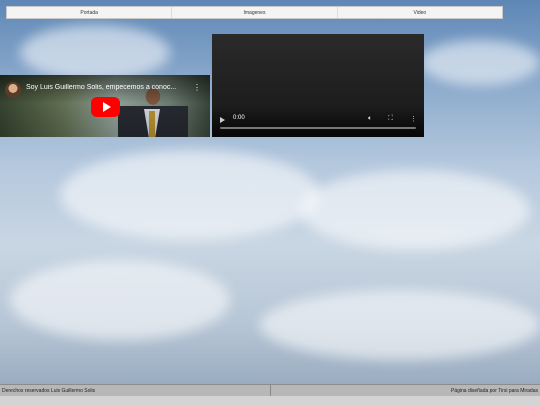 The width and height of the screenshot is (540, 405). I want to click on mute-icon: 🔈︎, so click(370, 119).